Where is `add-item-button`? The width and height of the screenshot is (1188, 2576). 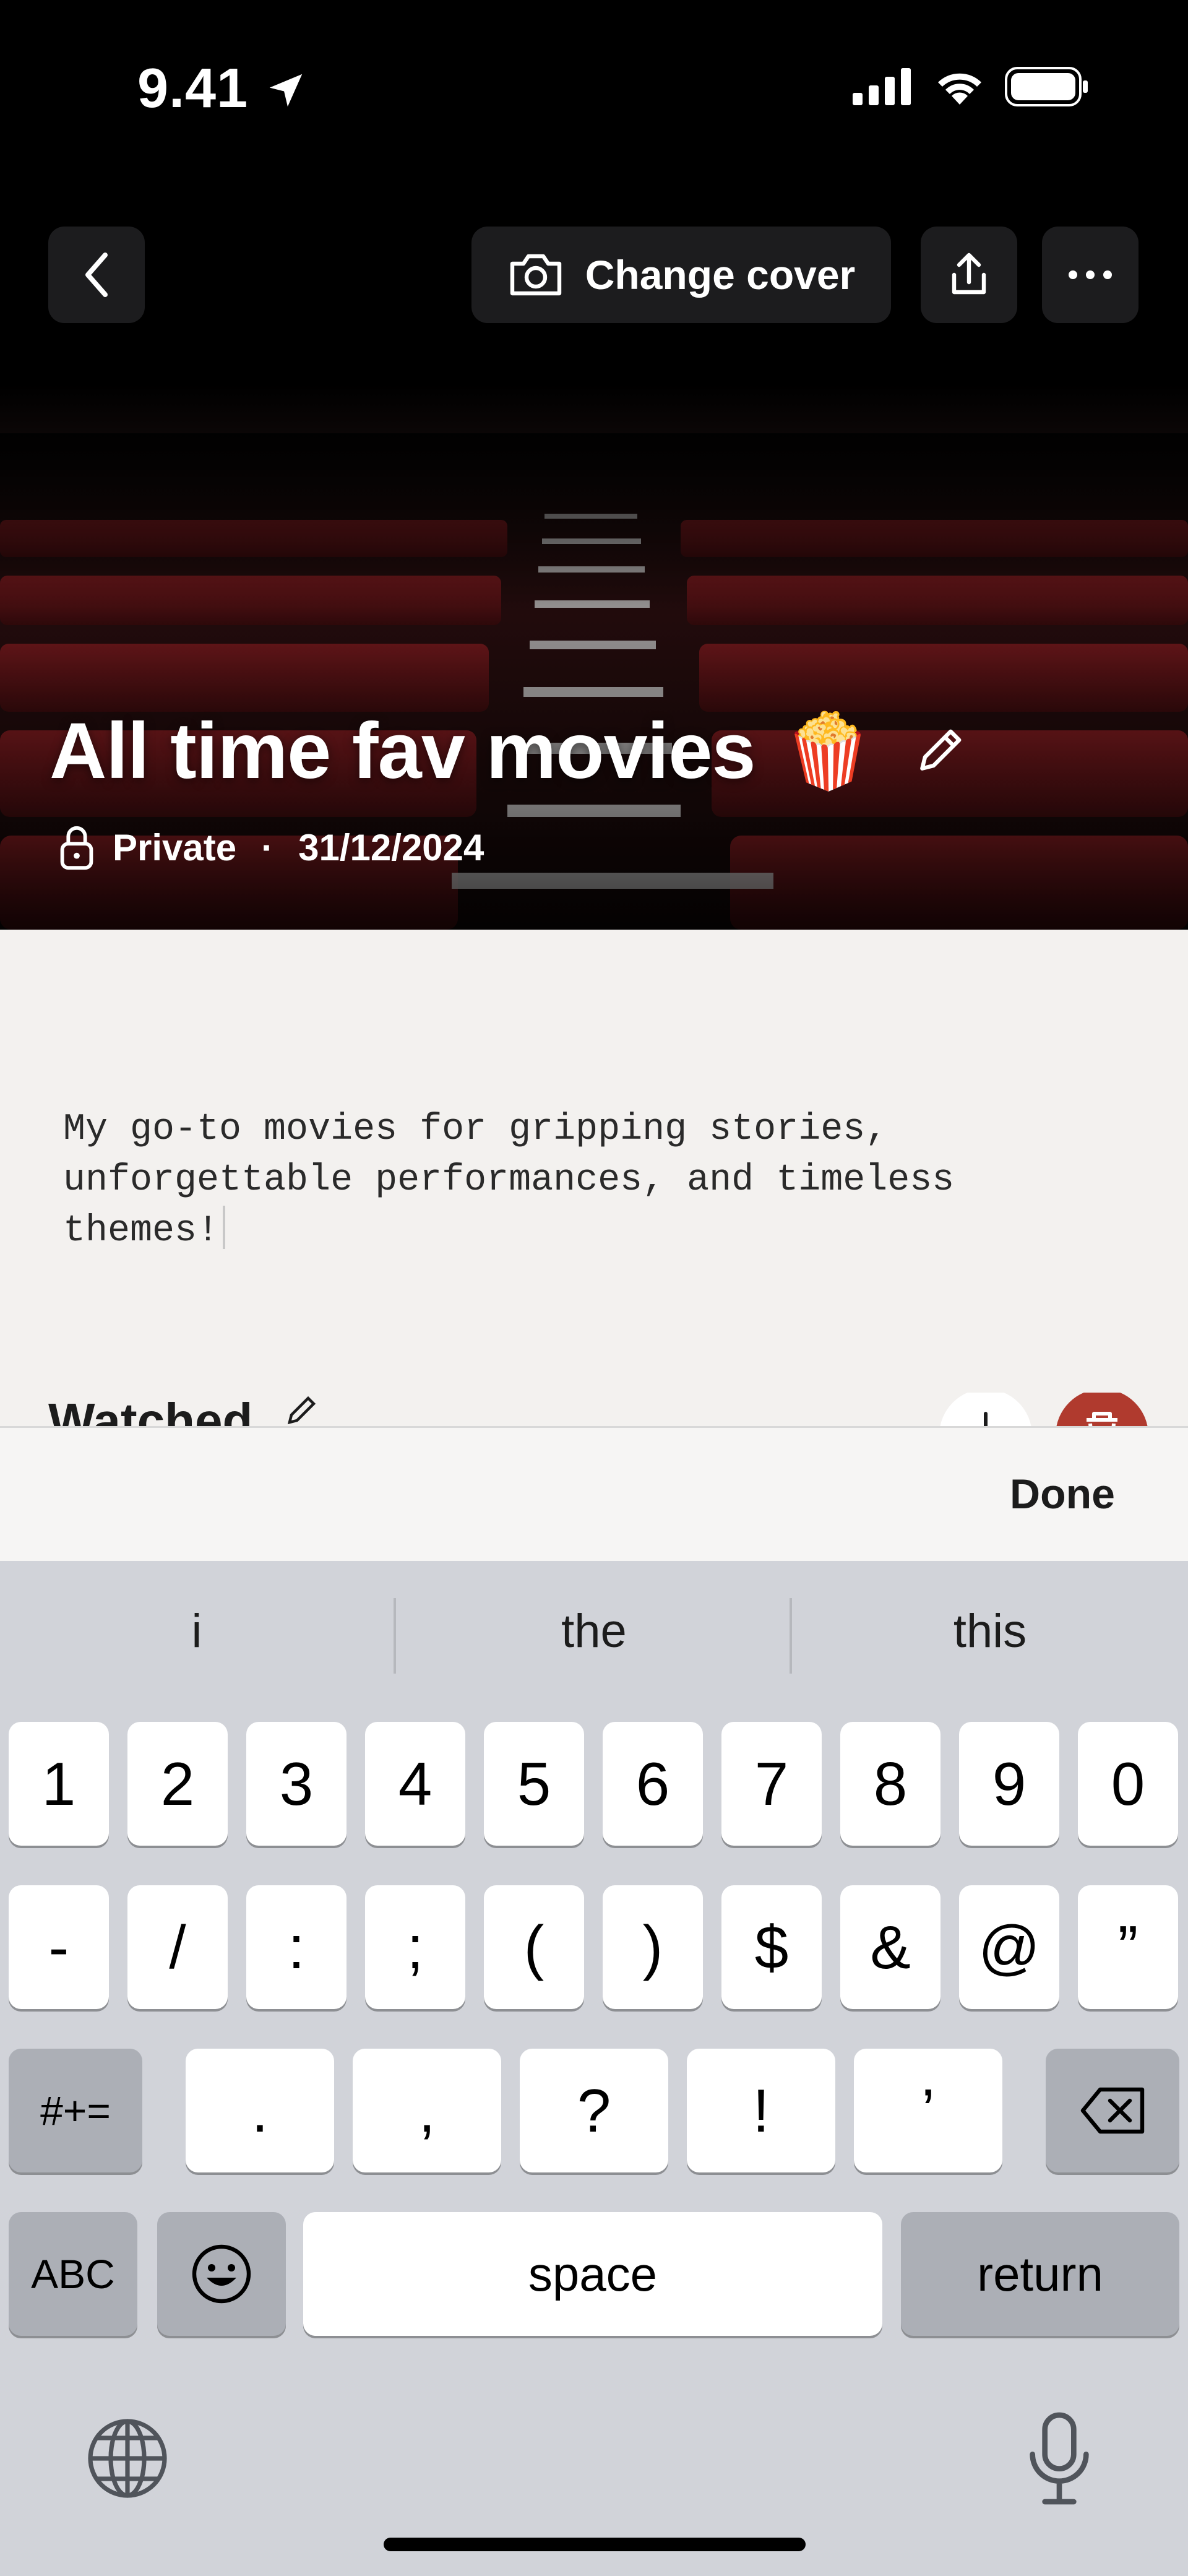
add-item-button is located at coordinates (985, 1410).